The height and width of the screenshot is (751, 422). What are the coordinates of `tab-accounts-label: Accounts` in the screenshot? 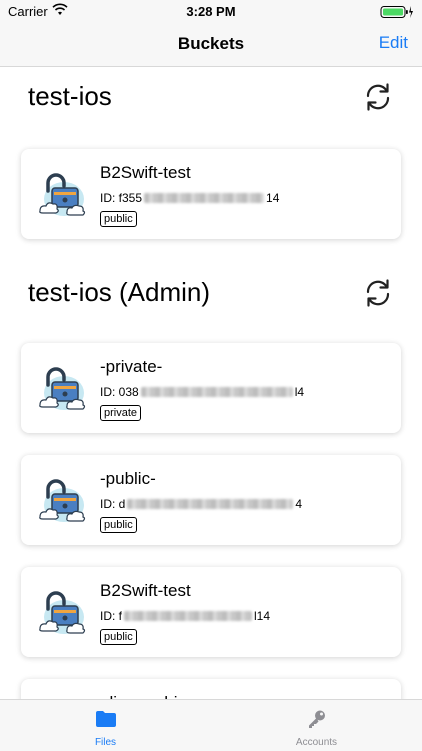 It's located at (316, 742).